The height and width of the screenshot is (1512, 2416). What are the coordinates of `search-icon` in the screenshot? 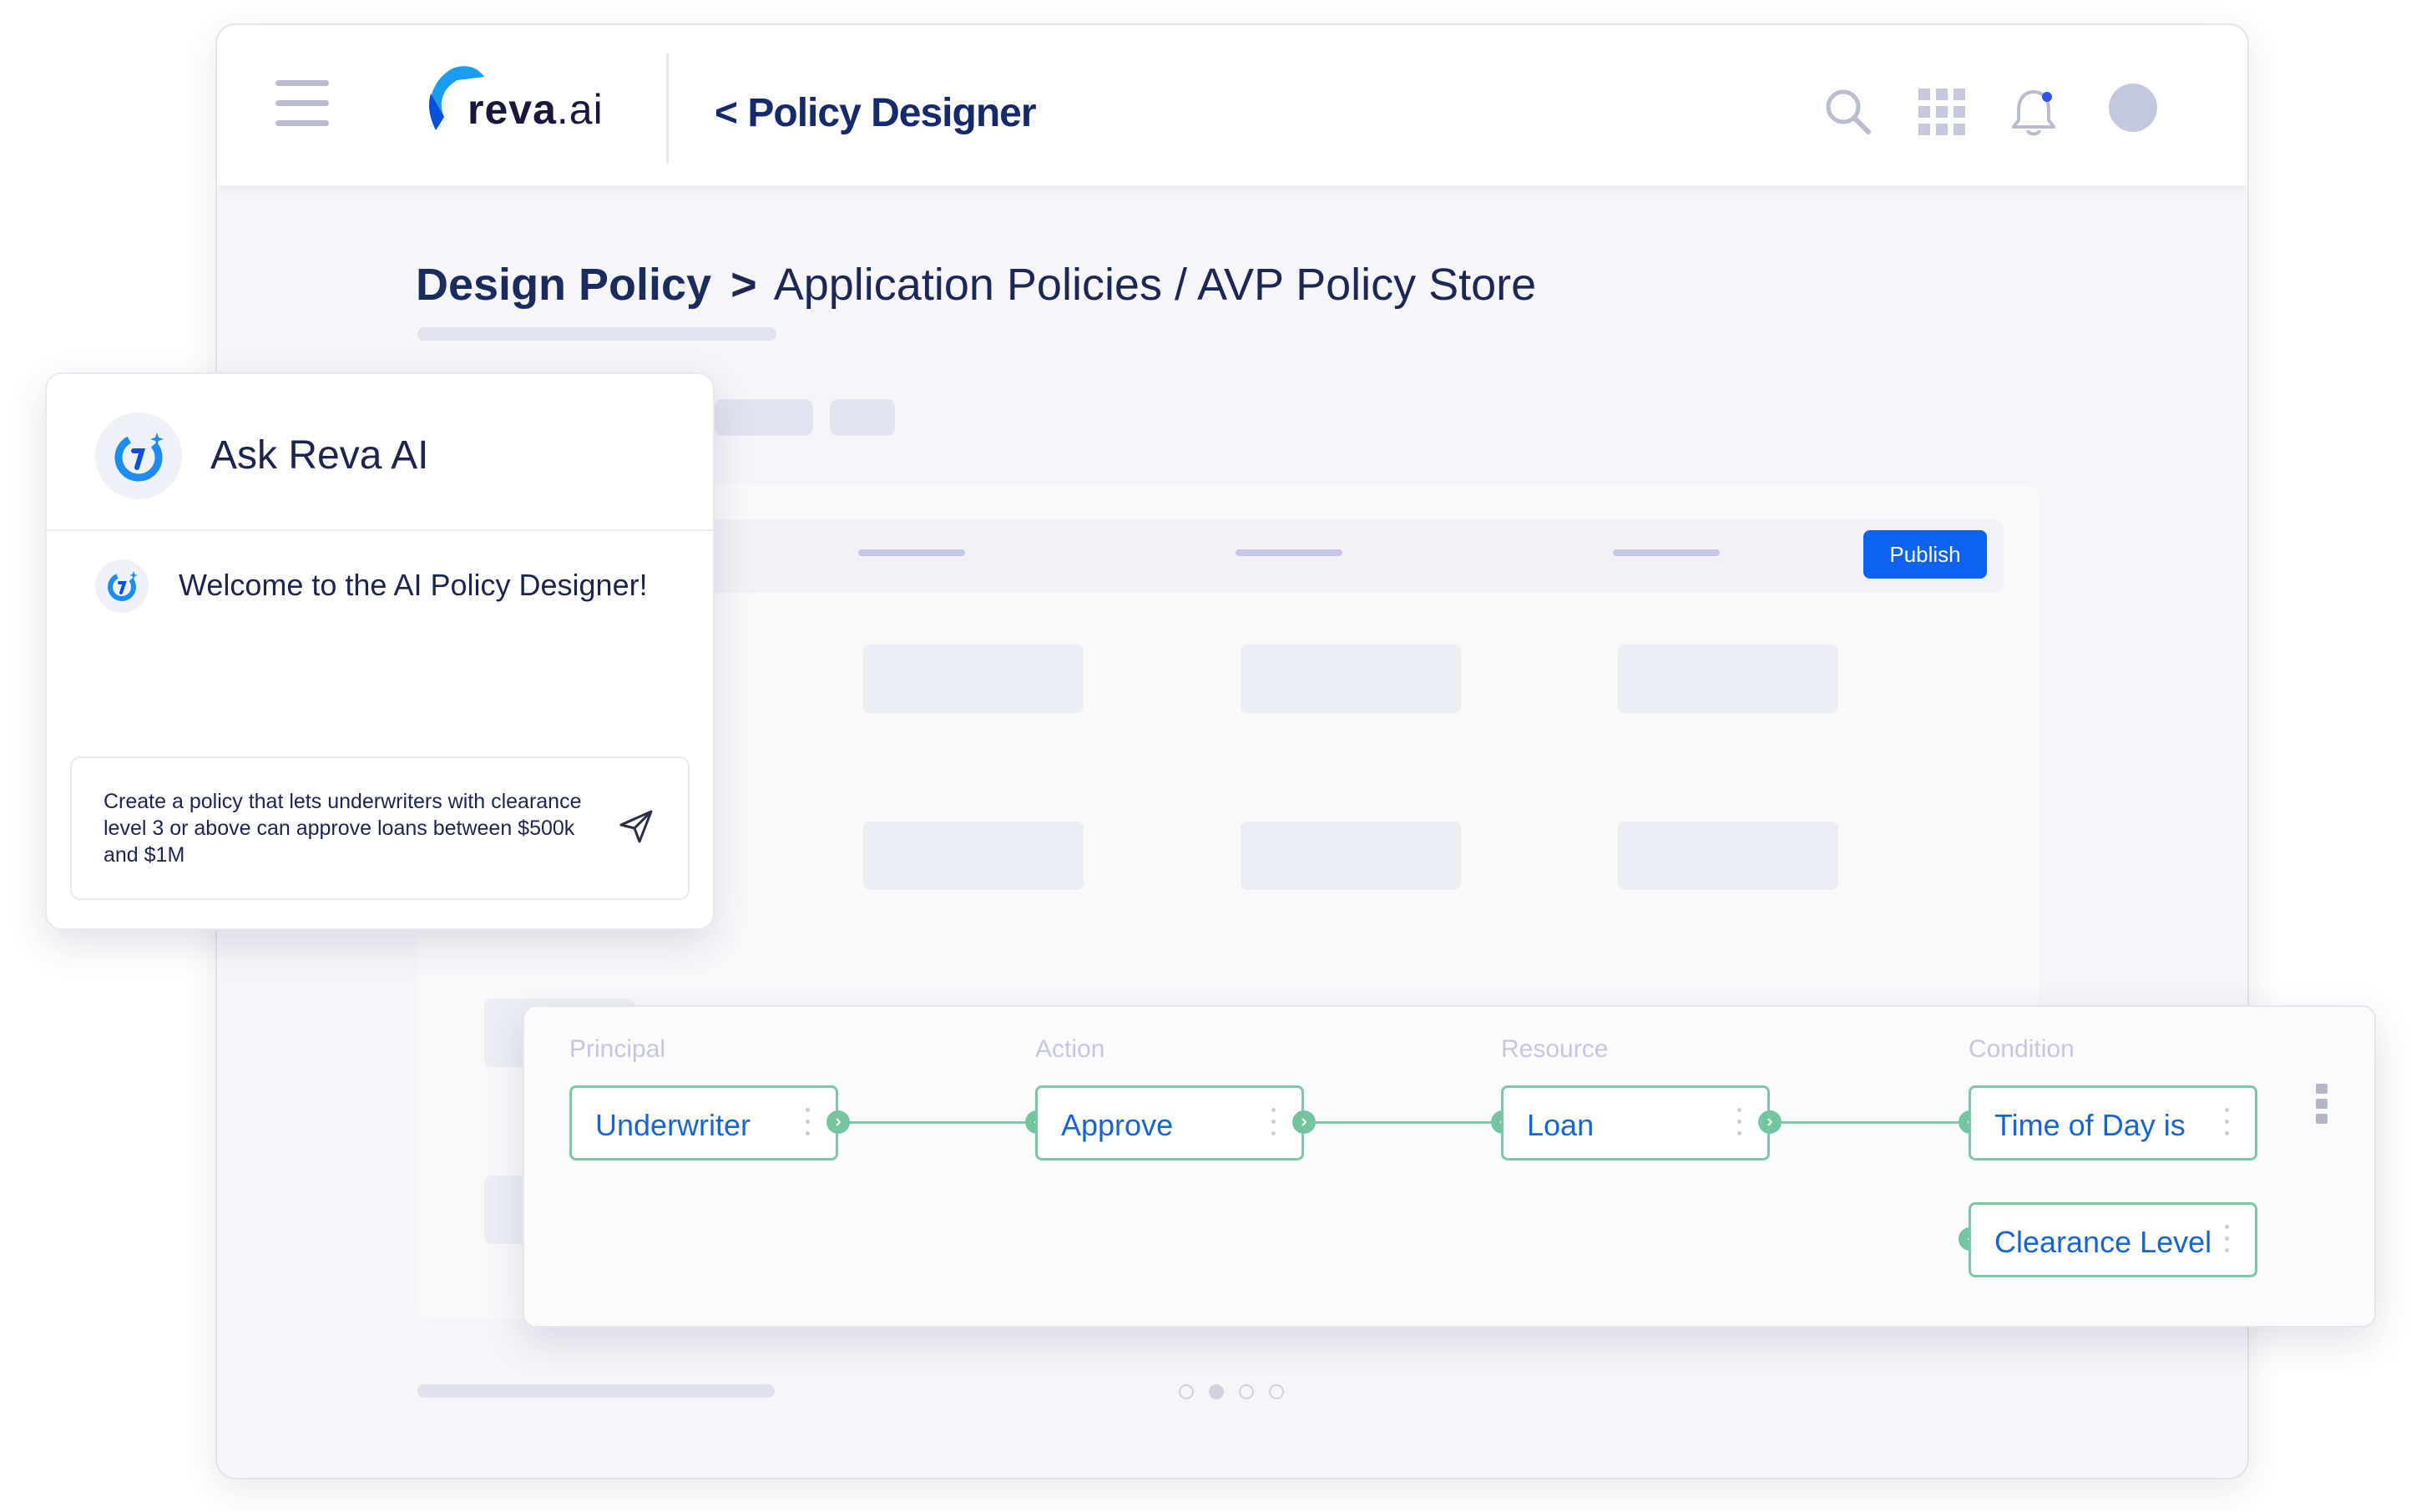 It's located at (1848, 112).